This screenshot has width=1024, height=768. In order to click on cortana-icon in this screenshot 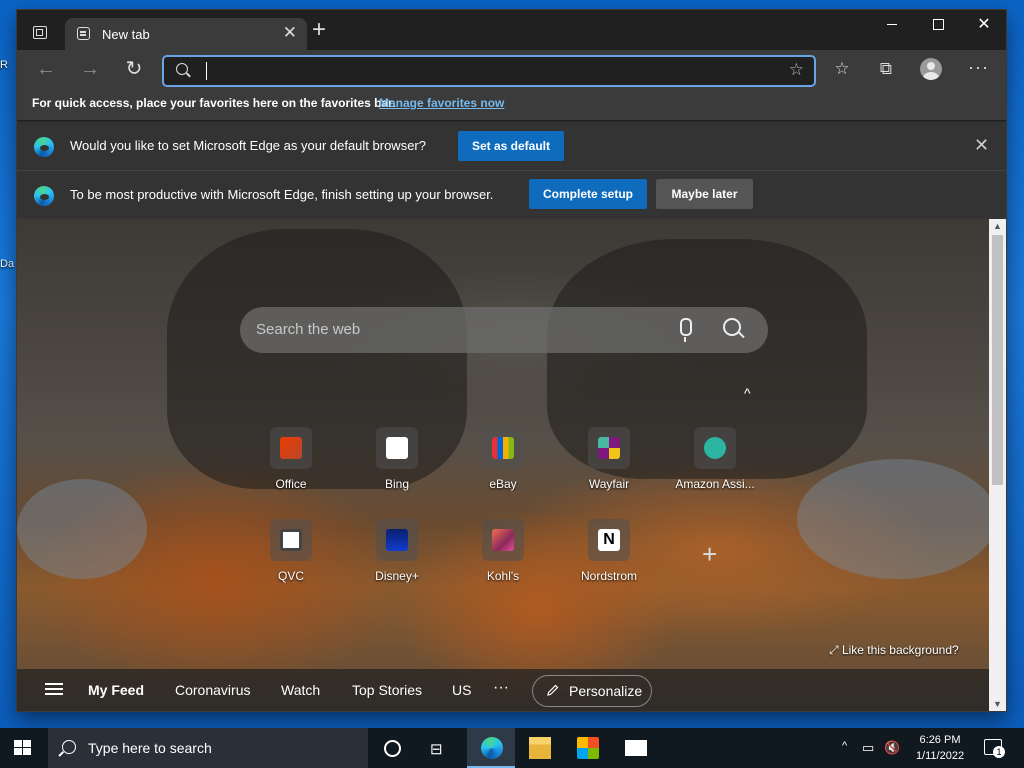, I will do `click(392, 748)`.